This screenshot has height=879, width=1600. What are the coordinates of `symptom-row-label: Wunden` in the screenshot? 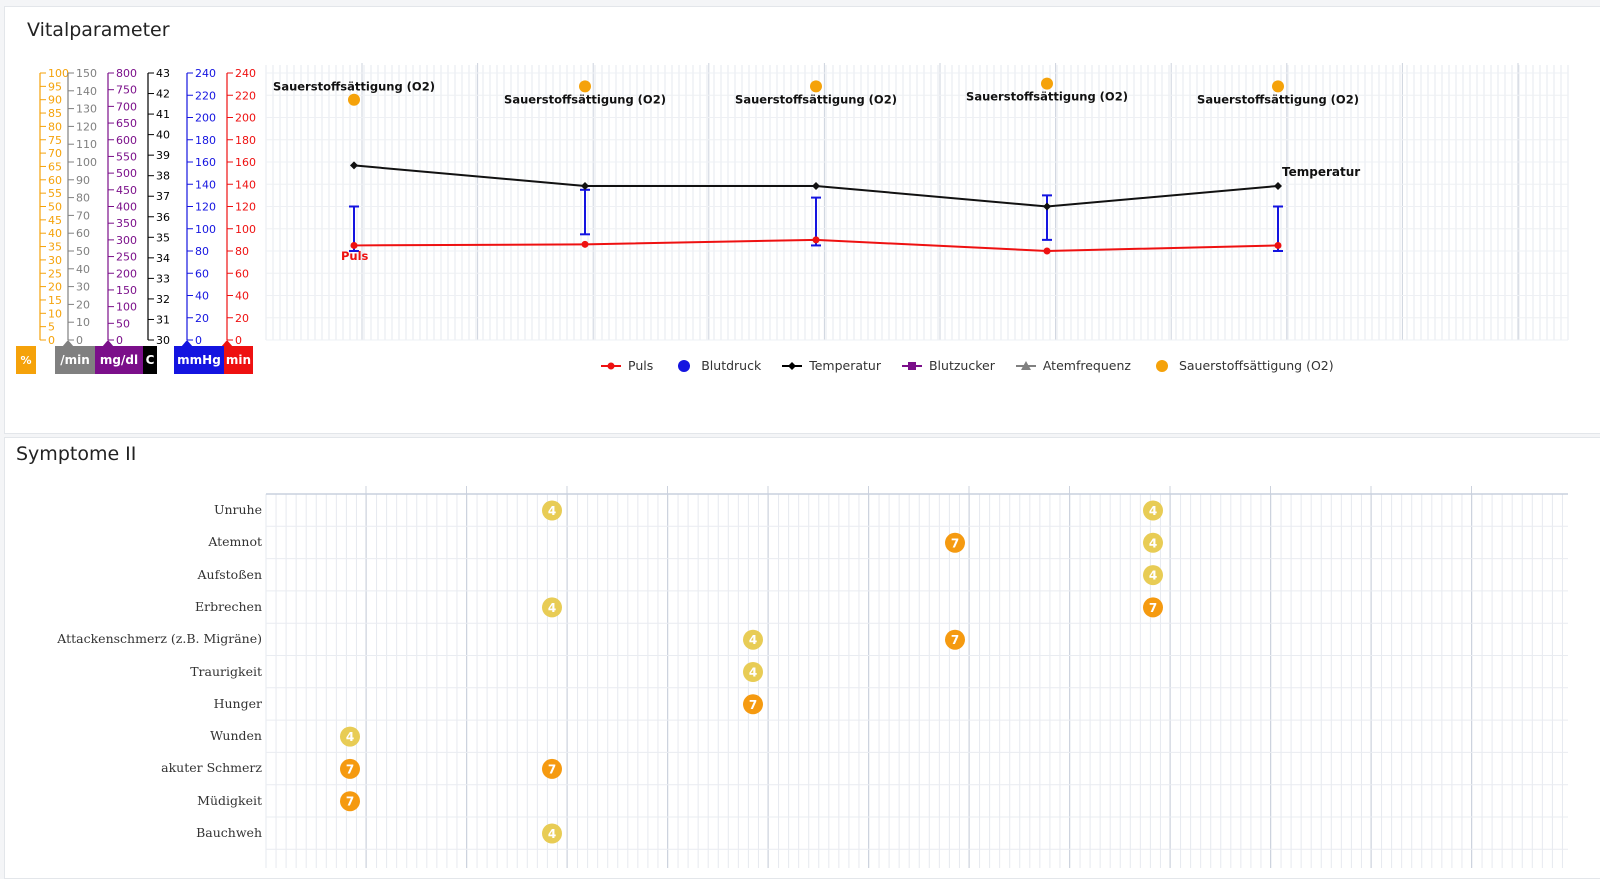 It's located at (236, 736).